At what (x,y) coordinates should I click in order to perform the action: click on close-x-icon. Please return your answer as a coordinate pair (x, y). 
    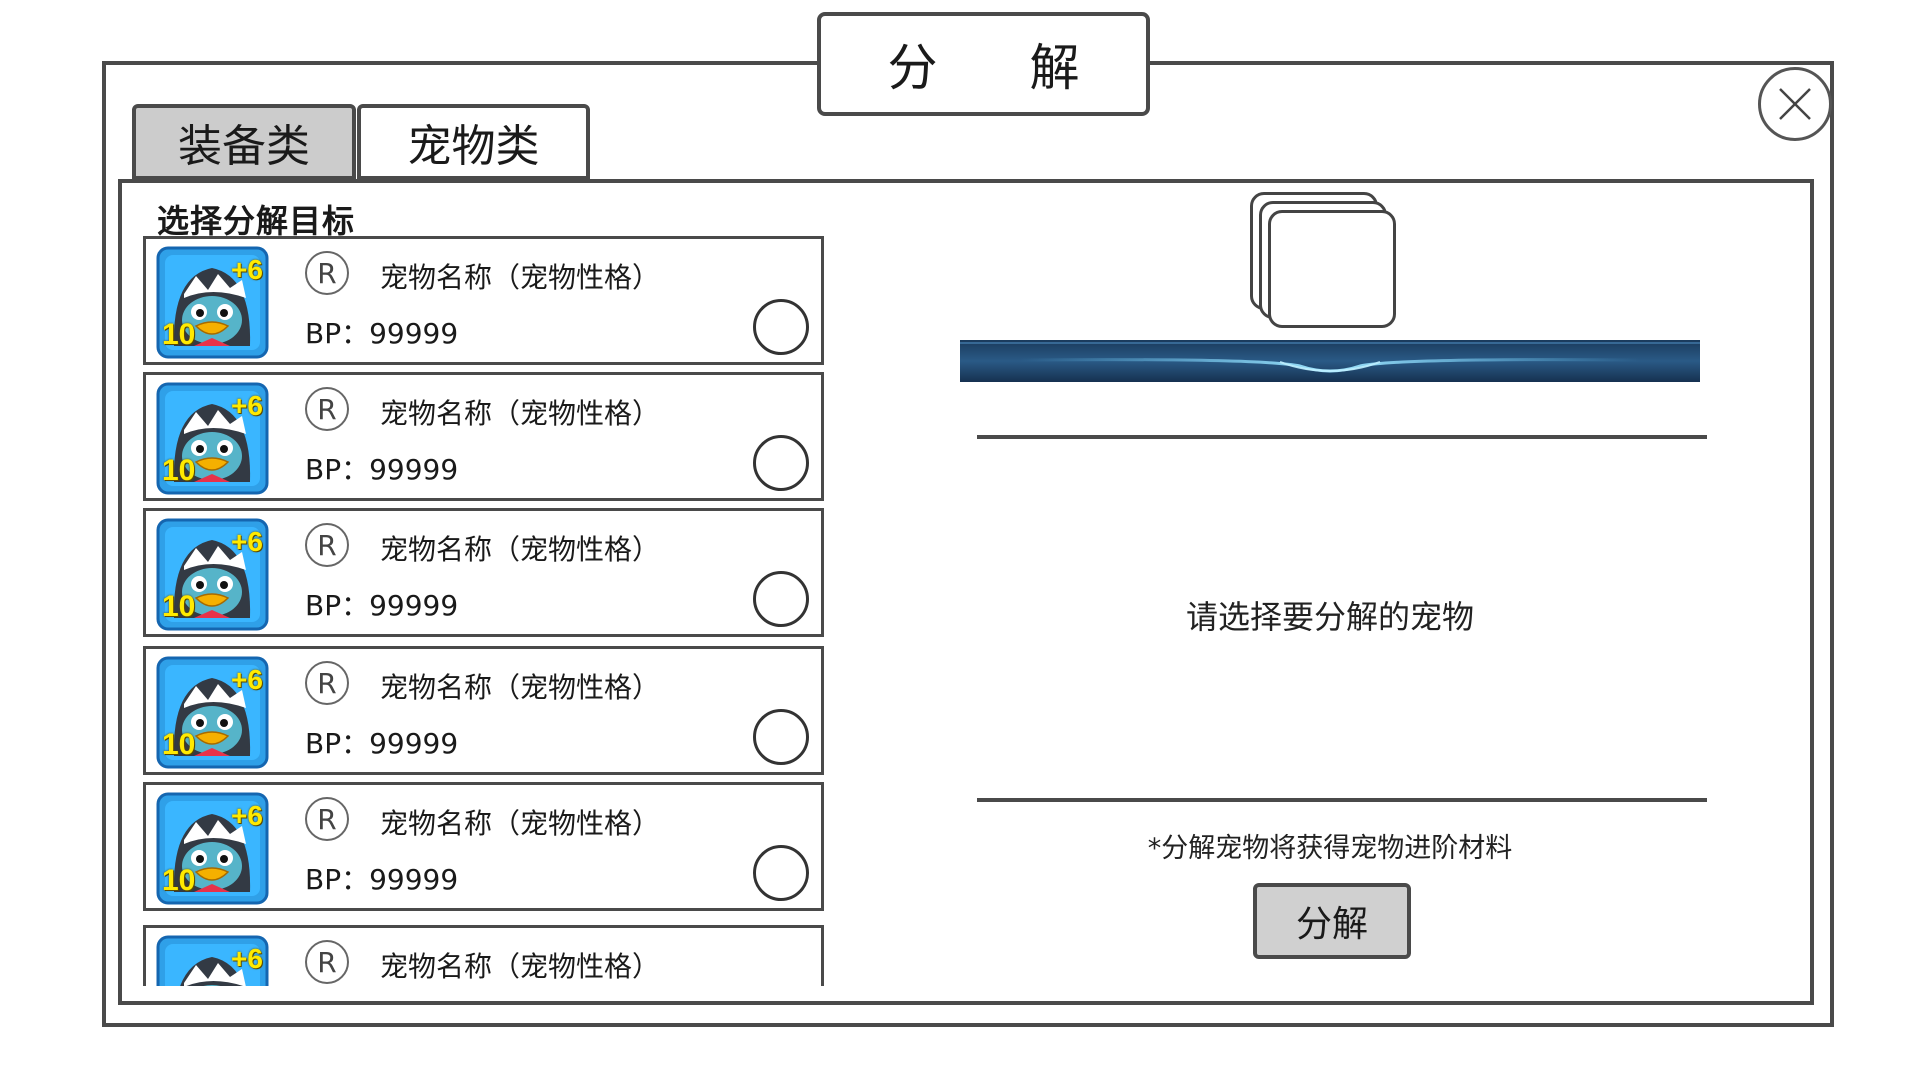
    Looking at the image, I should click on (1795, 104).